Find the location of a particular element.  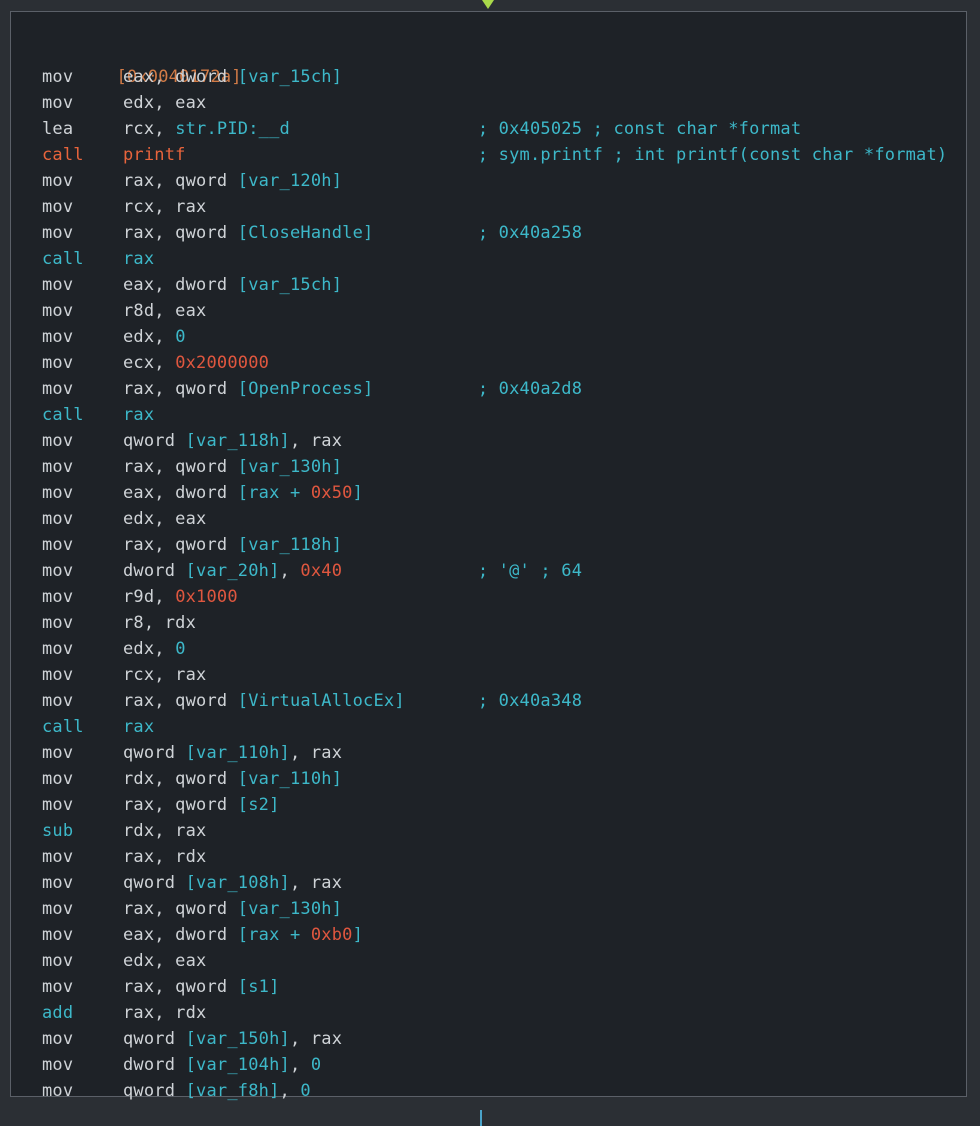

instruction-row: mov rax, rdx is located at coordinates (490, 857).